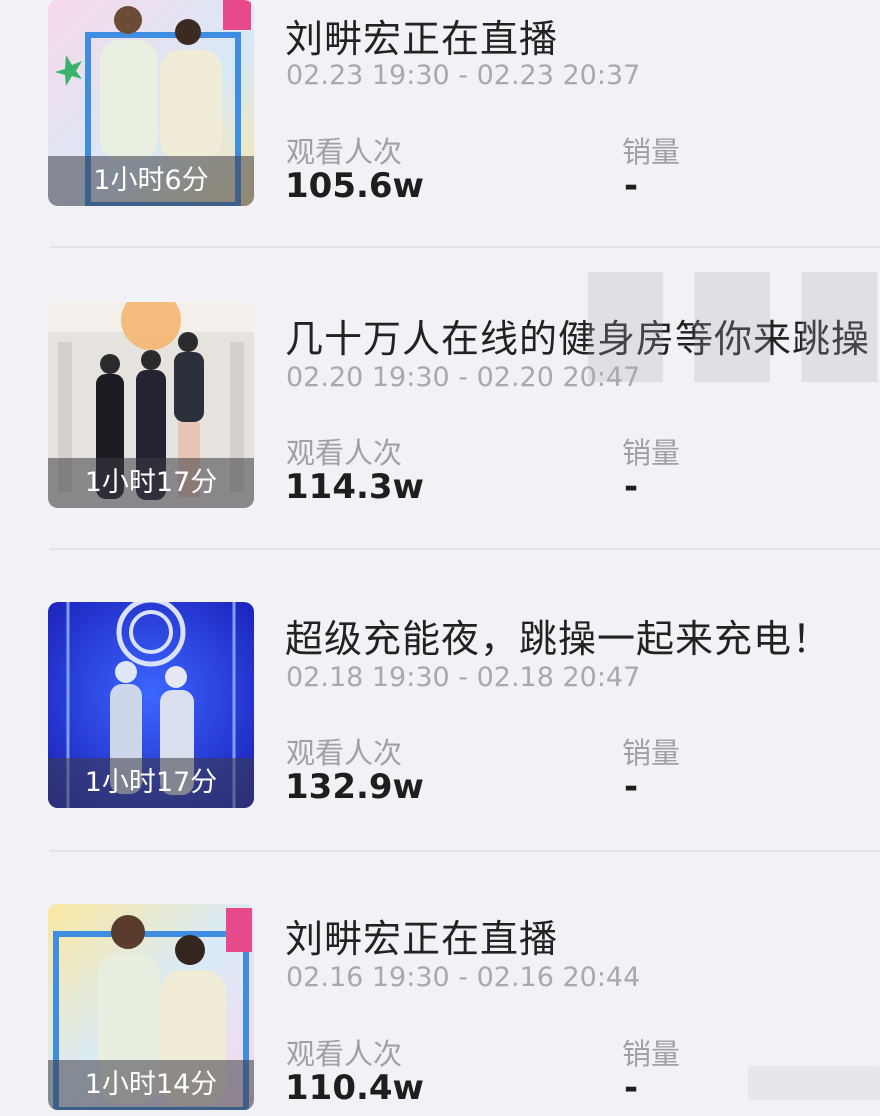 The image size is (880, 1116). What do you see at coordinates (354, 1088) in the screenshot?
I see `views-value: 110.4w` at bounding box center [354, 1088].